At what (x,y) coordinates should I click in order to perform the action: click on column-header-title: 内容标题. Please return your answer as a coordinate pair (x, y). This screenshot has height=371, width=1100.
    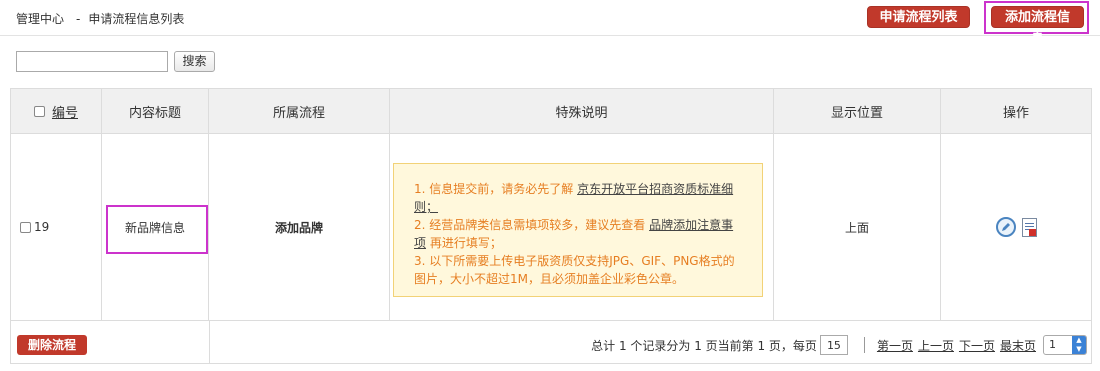
    Looking at the image, I should click on (155, 111).